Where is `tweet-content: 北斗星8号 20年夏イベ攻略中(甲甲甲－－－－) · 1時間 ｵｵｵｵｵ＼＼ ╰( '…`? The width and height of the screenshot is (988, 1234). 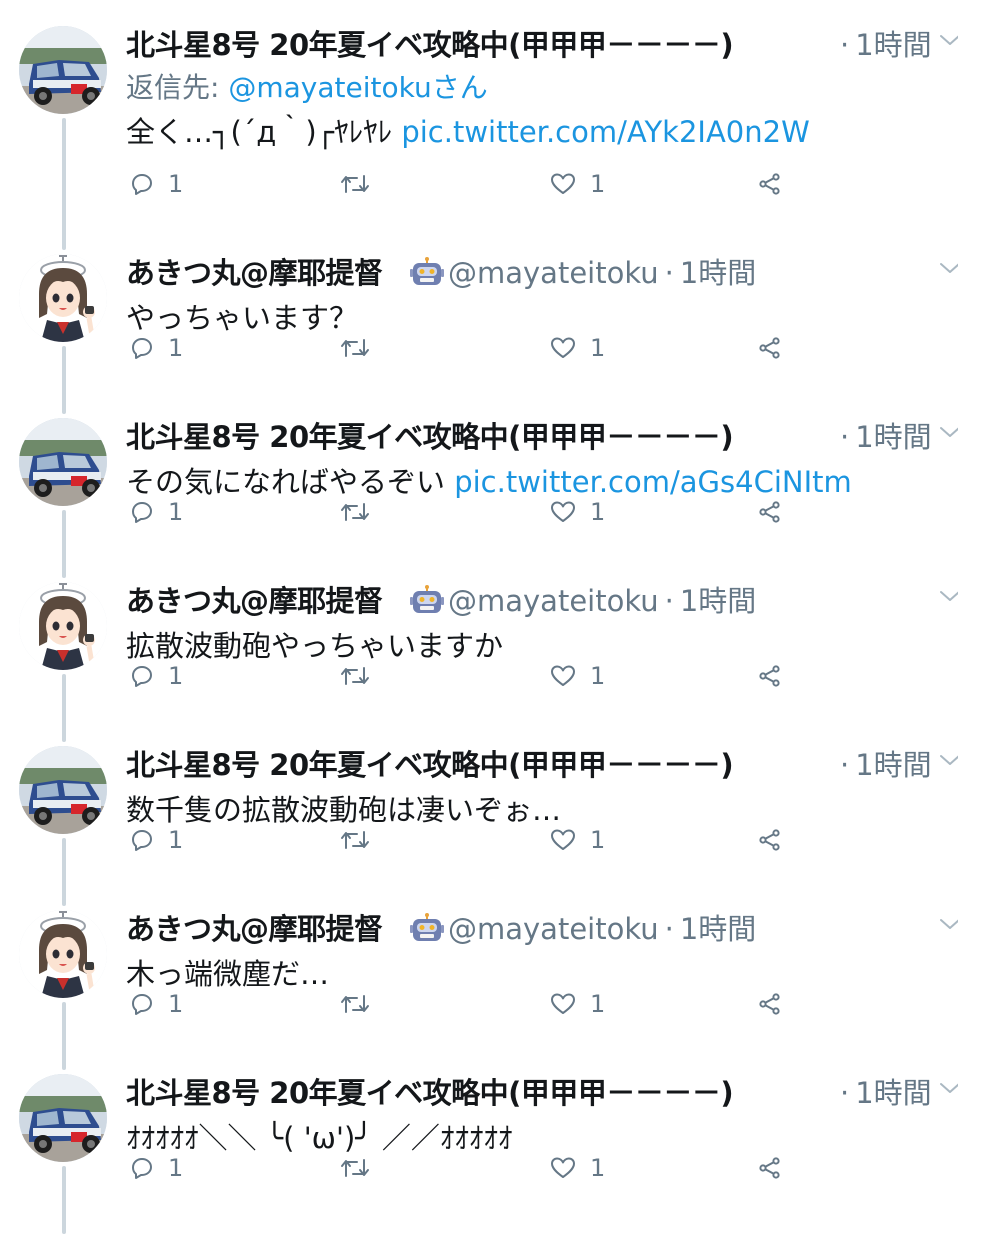 tweet-content: 北斗星8号 20年夏イベ攻略中(甲甲甲－－－－) · 1時間 ｵｵｵｵｵ＼＼ ╰( '… is located at coordinates (542, 1114).